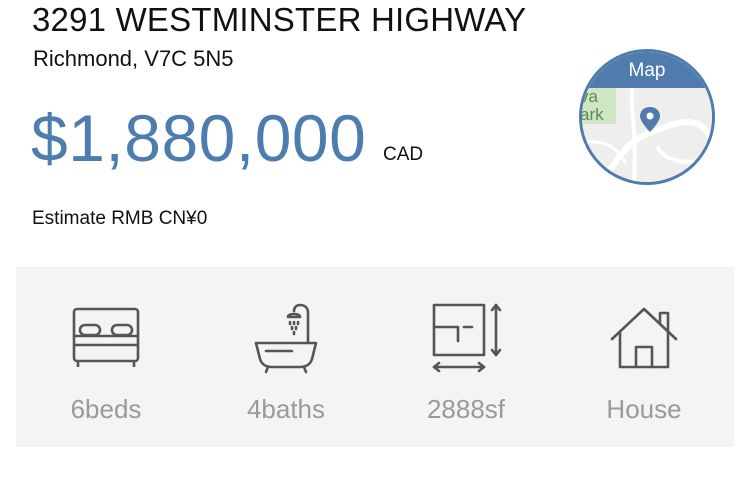 The height and width of the screenshot is (489, 750). I want to click on feature-type: House, so click(644, 357).